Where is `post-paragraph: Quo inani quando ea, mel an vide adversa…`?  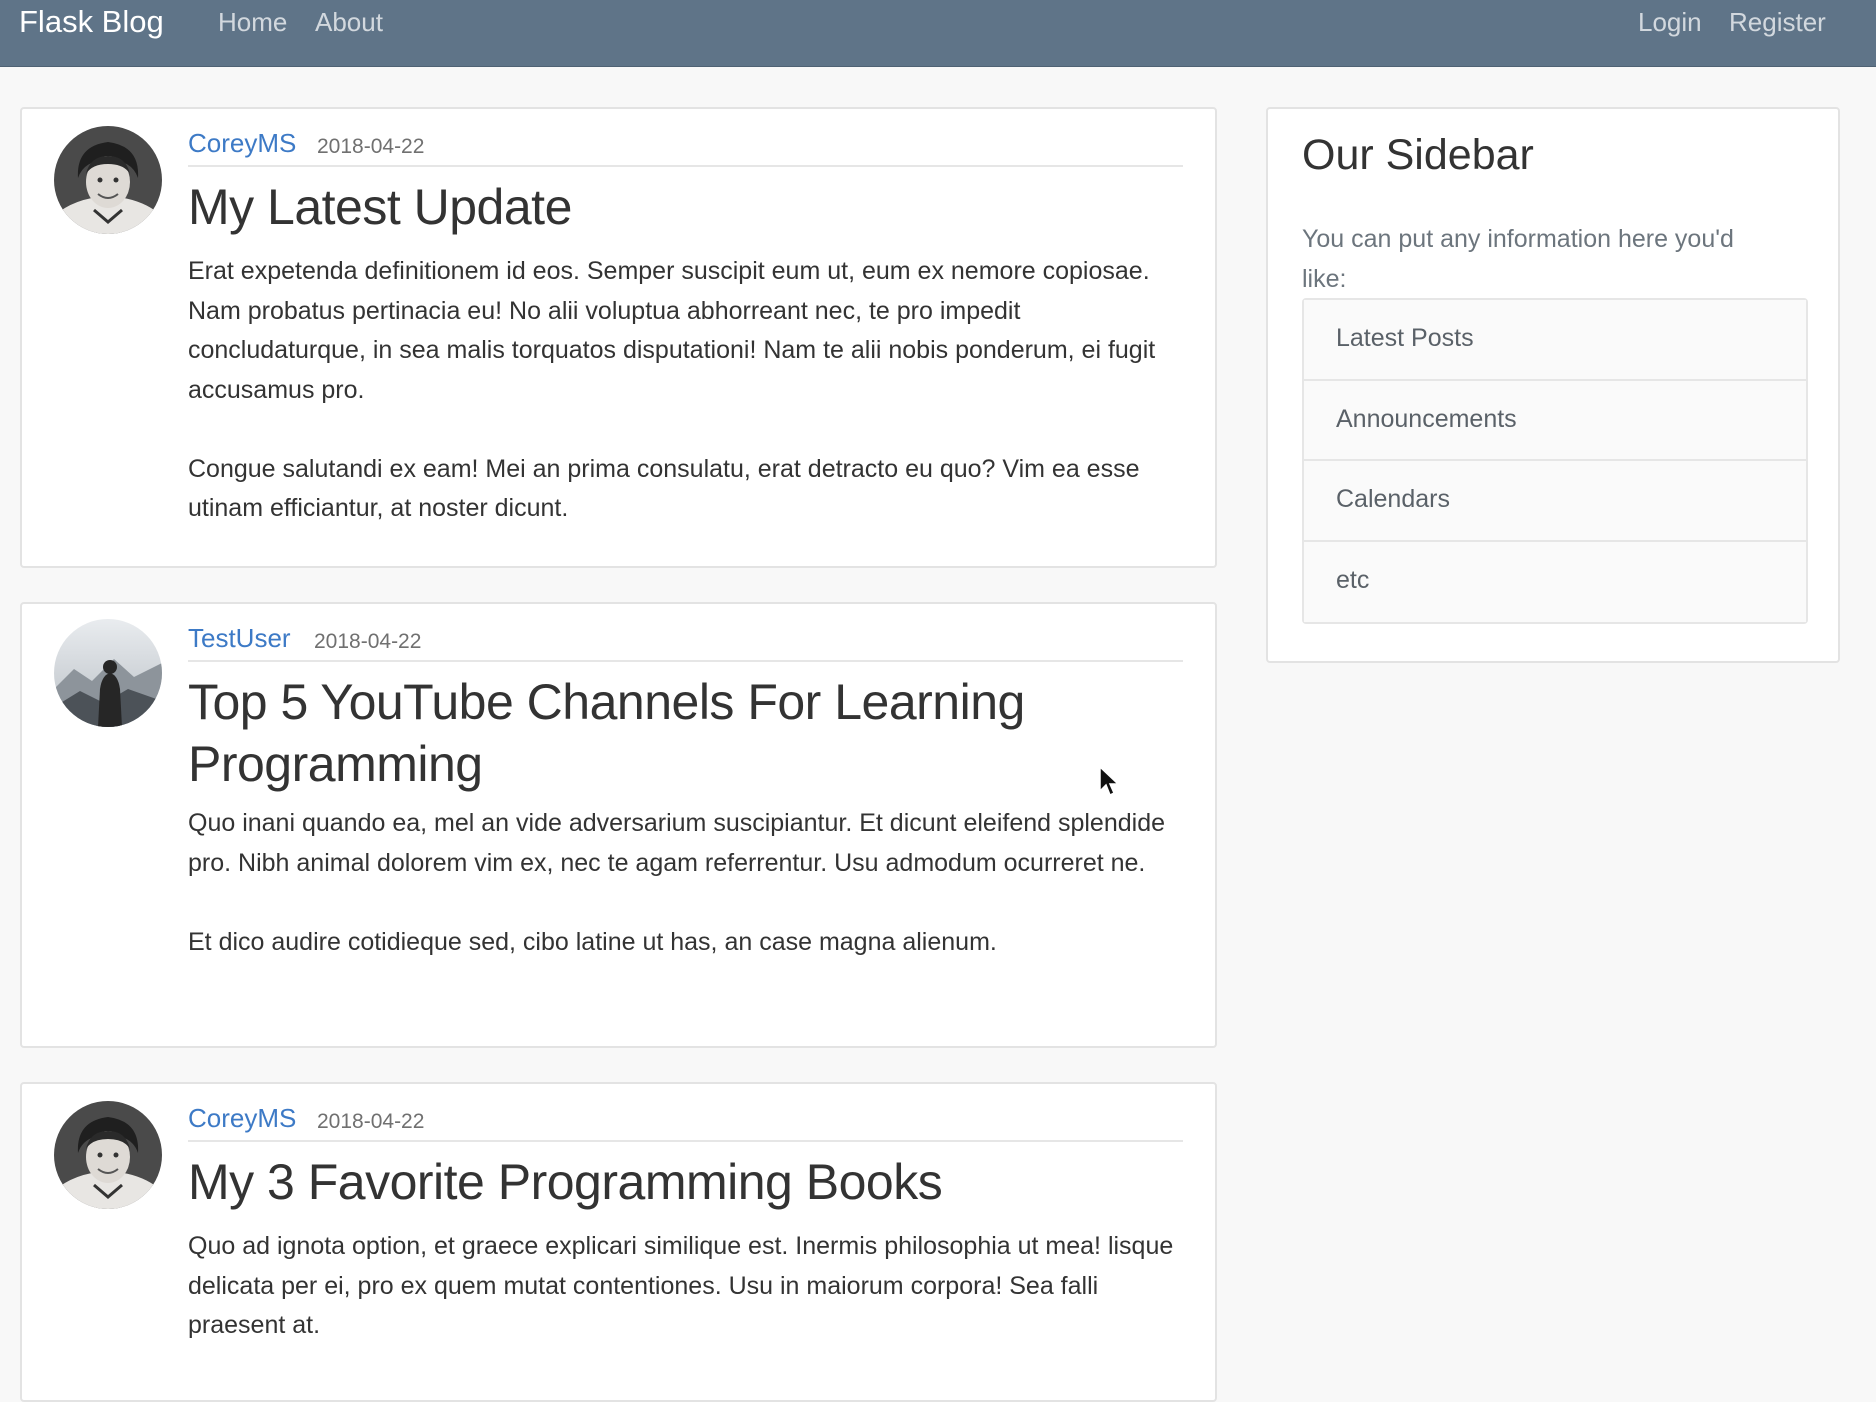
post-paragraph: Quo inani quando ea, mel an vide adversa… is located at coordinates (677, 843).